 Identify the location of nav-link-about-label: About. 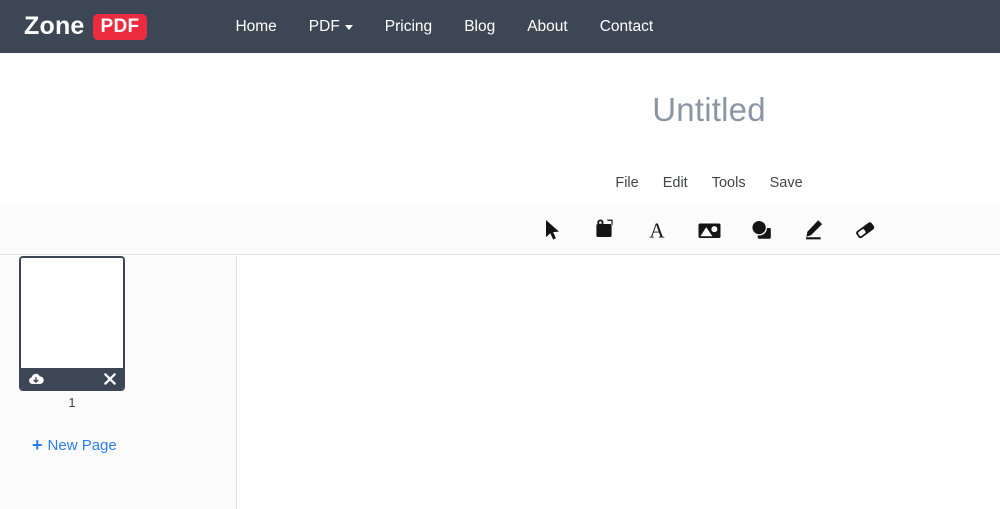
(547, 26).